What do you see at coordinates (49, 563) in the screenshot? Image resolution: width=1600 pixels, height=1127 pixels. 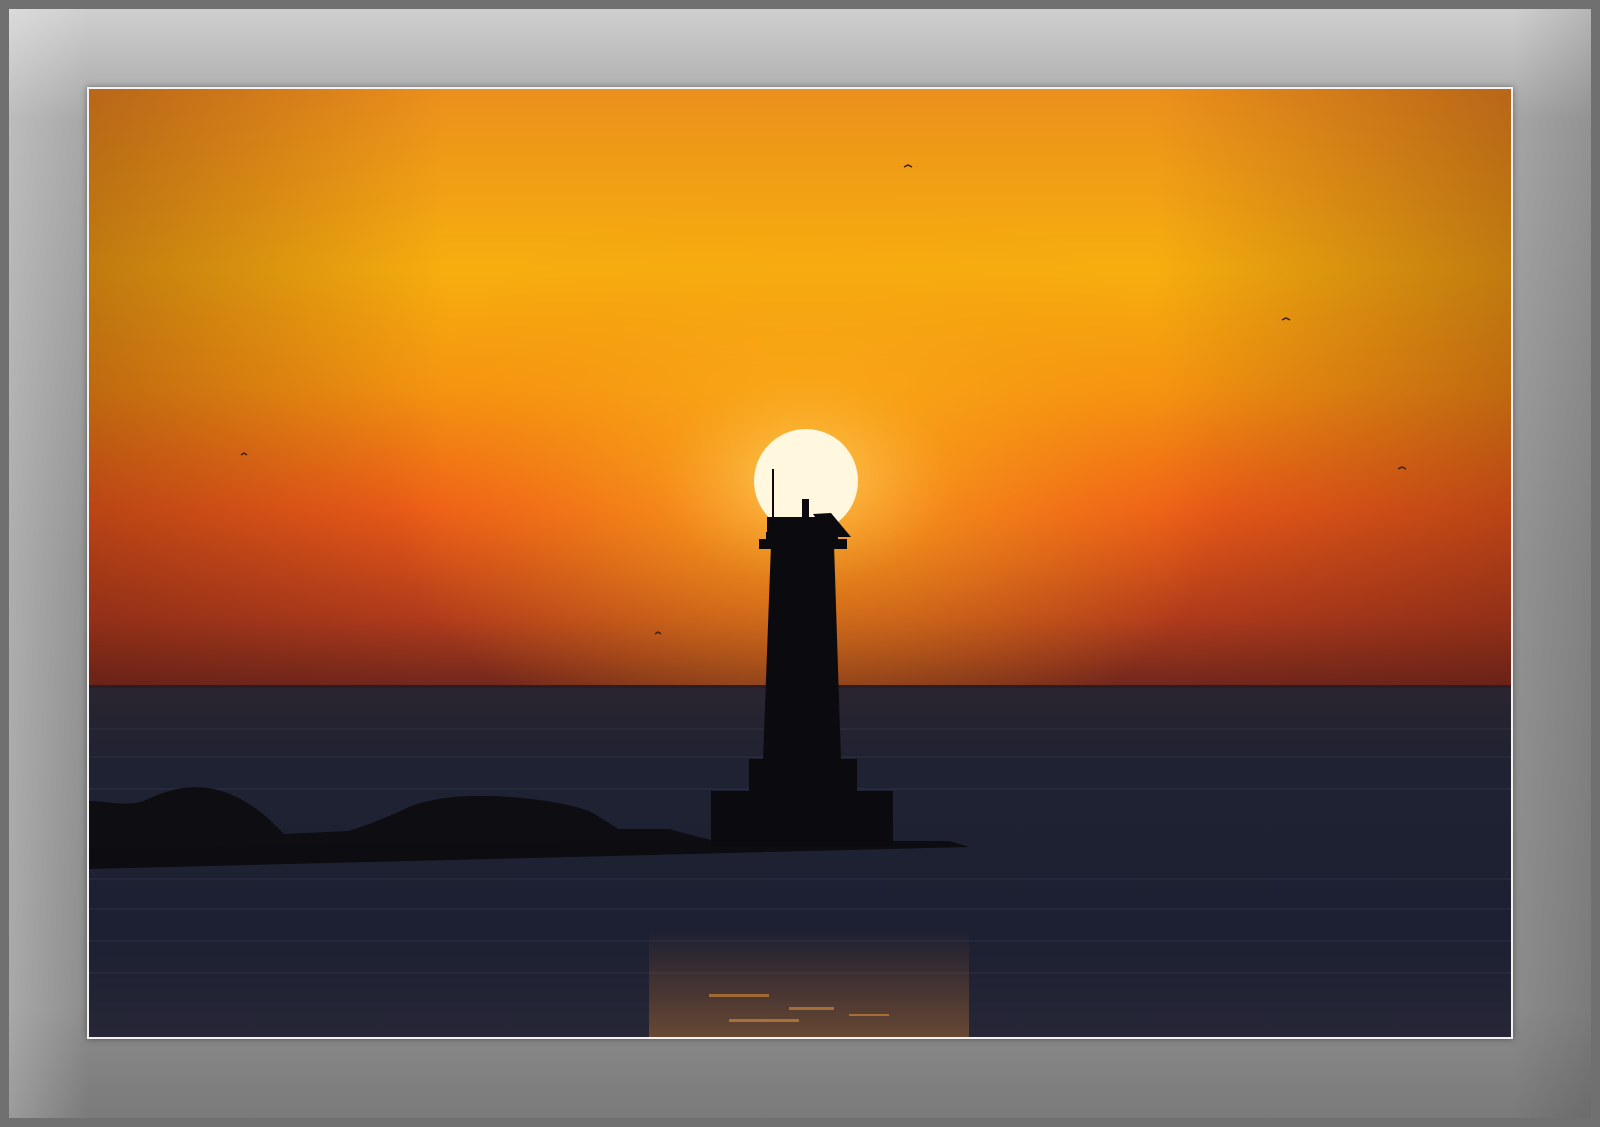 I see `frame-bevel-left` at bounding box center [49, 563].